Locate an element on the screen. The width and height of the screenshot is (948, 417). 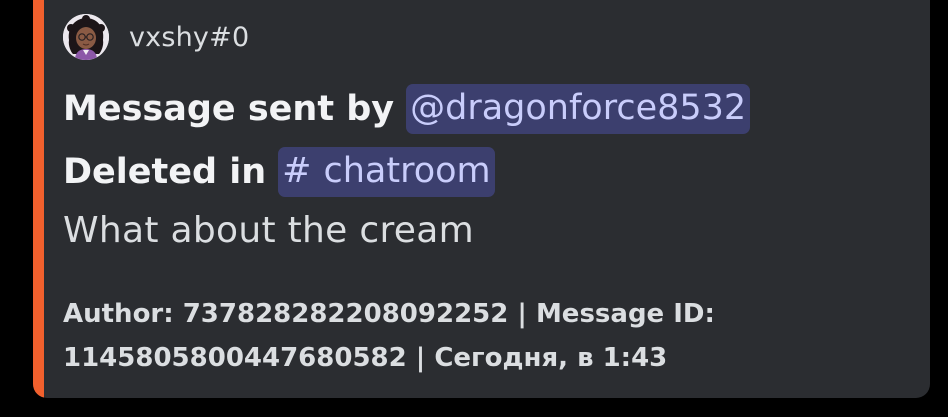
embed-description: What about the cream is located at coordinates (268, 230).